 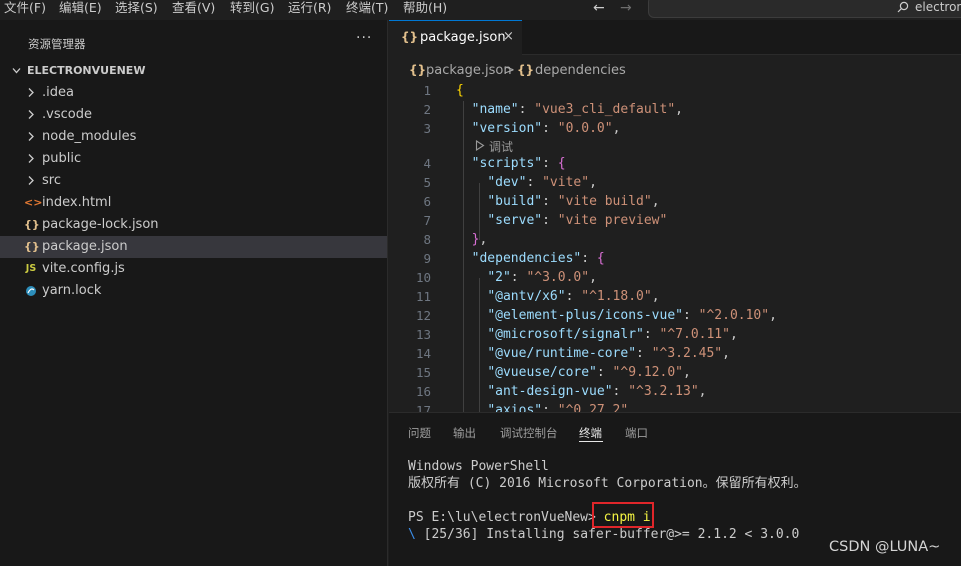 I want to click on watermark: CSDN @LUNA~, so click(x=885, y=547).